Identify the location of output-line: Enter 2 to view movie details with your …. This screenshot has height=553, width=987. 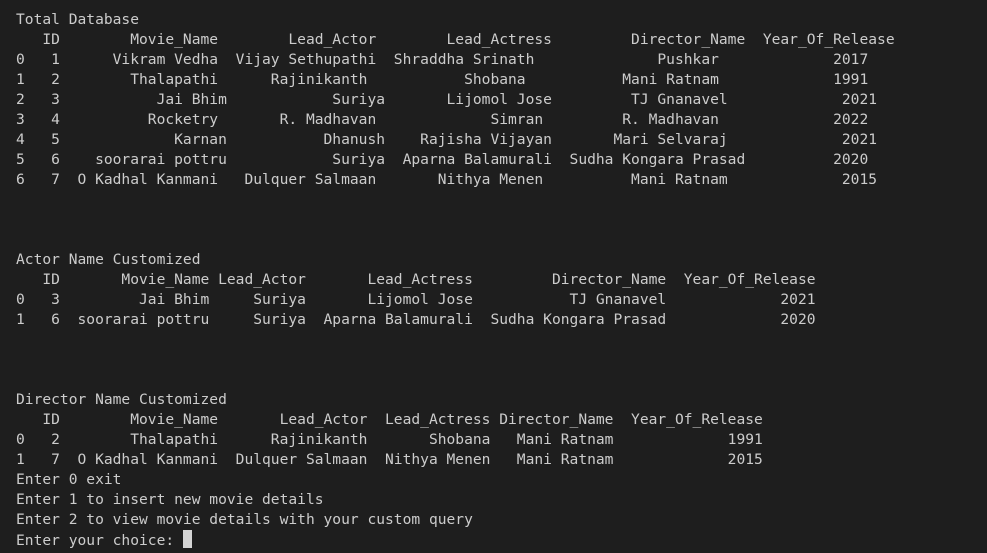
(244, 519).